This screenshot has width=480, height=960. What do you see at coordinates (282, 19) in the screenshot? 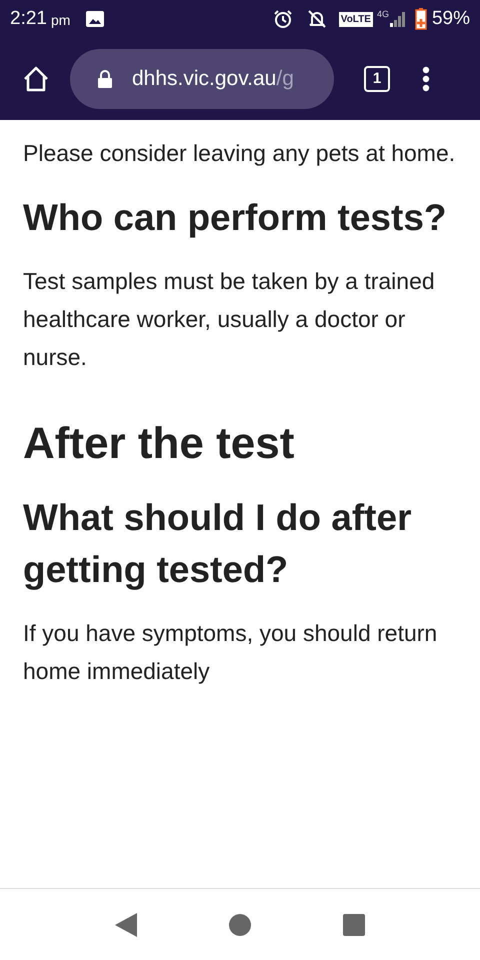
I see `alarm-icon` at bounding box center [282, 19].